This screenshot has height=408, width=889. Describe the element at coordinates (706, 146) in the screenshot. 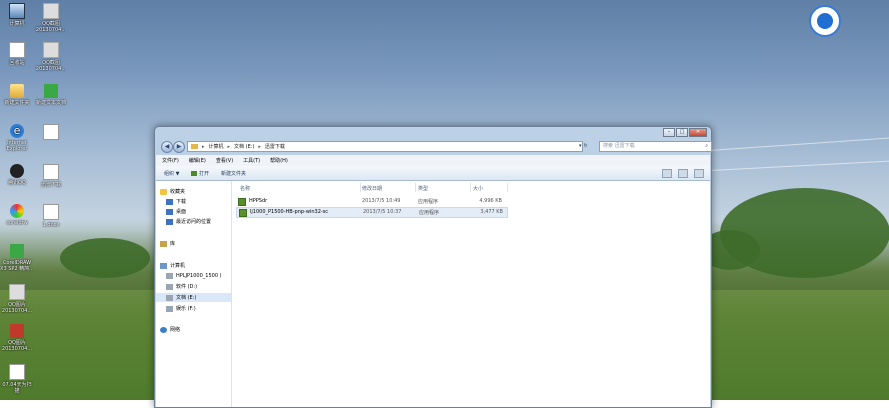

I see `search-icon: ⌕` at that location.